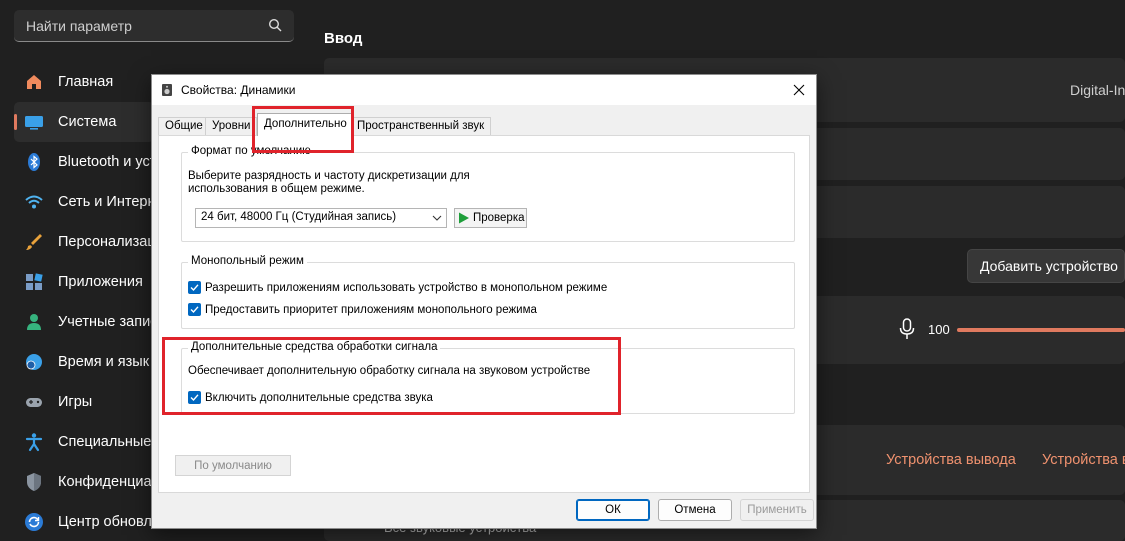 Image resolution: width=1125 pixels, height=541 pixels. What do you see at coordinates (951, 460) in the screenshot?
I see `output-devices-link: Устройства вывода` at bounding box center [951, 460].